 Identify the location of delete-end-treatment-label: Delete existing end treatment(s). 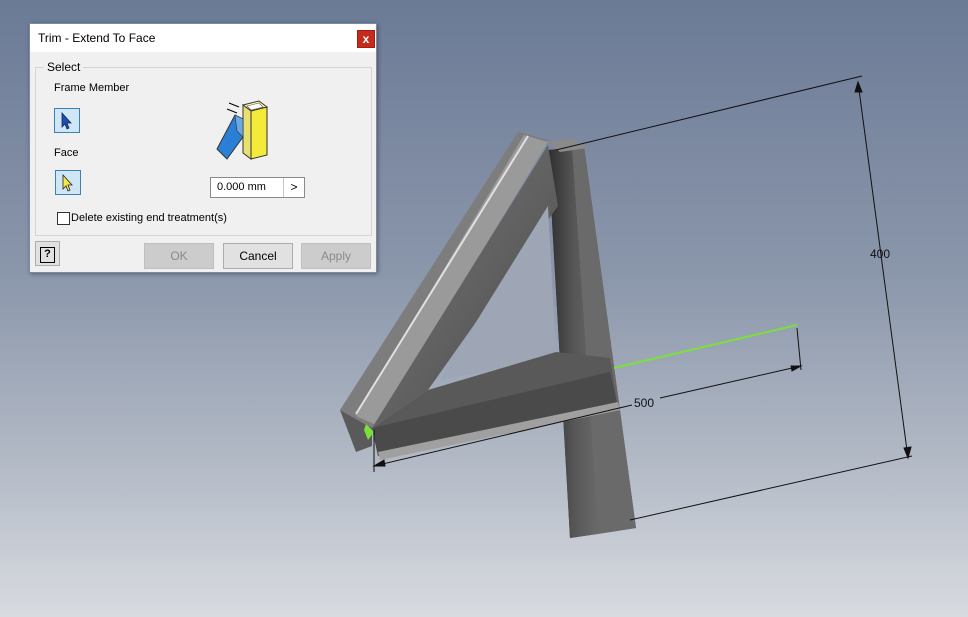
(149, 218).